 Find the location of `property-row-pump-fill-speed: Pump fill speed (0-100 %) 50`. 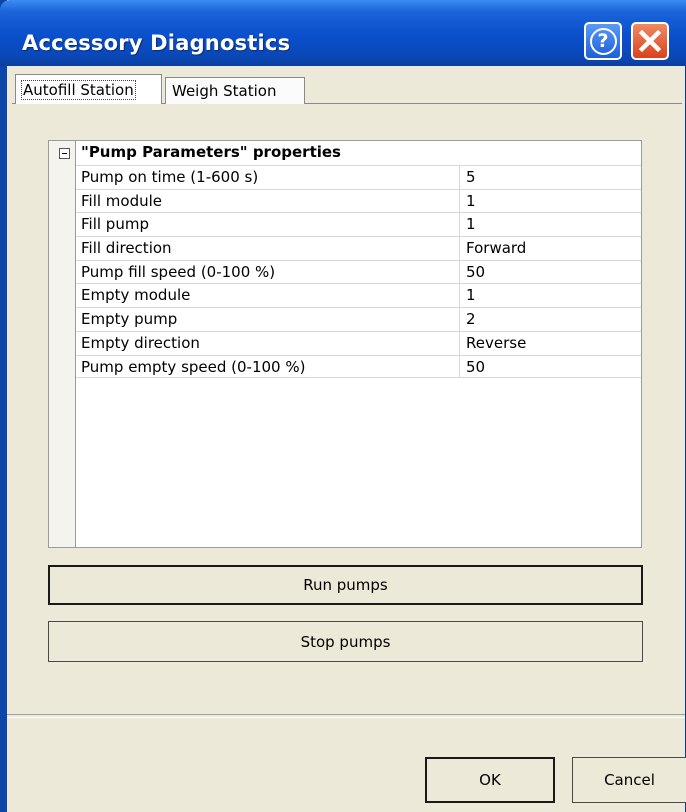

property-row-pump-fill-speed: Pump fill speed (0-100 %) 50 is located at coordinates (358, 271).